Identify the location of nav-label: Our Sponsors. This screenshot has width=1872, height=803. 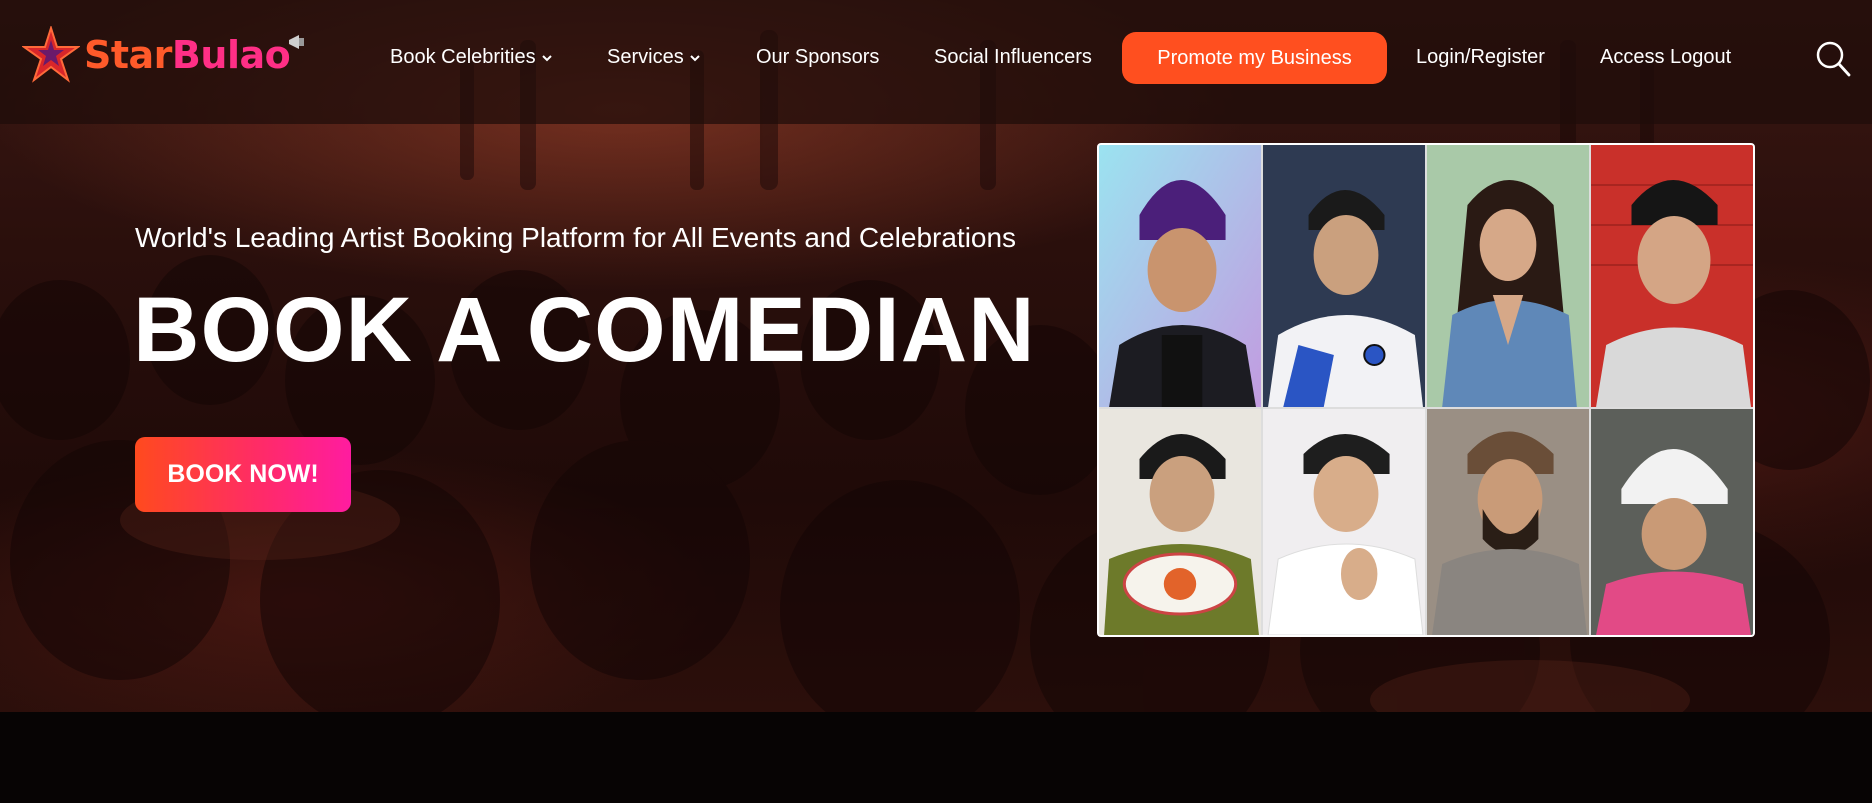
(818, 57).